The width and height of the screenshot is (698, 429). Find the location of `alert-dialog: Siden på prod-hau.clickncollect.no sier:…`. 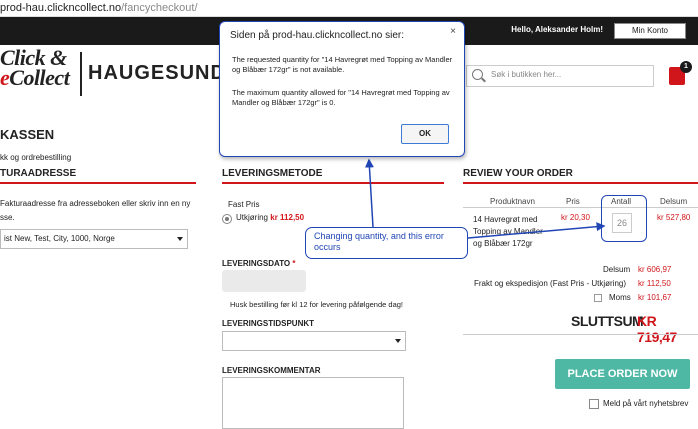

alert-dialog: Siden på prod-hau.clickncollect.no sier:… is located at coordinates (342, 89).